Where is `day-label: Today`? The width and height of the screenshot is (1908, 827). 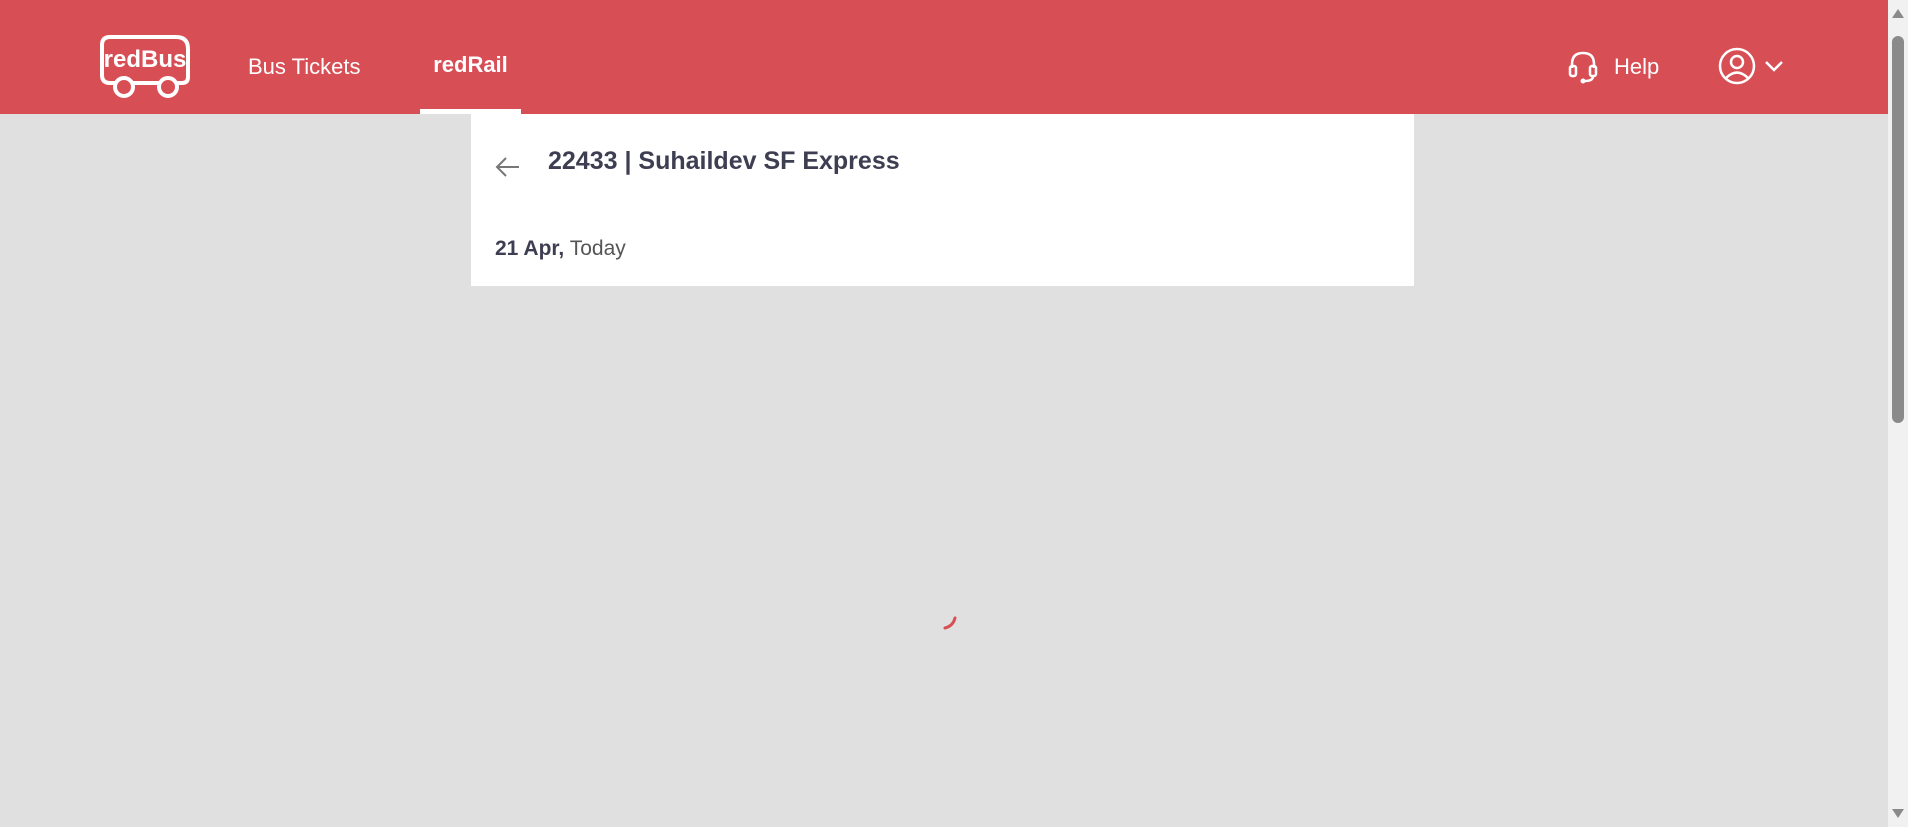 day-label: Today is located at coordinates (597, 248).